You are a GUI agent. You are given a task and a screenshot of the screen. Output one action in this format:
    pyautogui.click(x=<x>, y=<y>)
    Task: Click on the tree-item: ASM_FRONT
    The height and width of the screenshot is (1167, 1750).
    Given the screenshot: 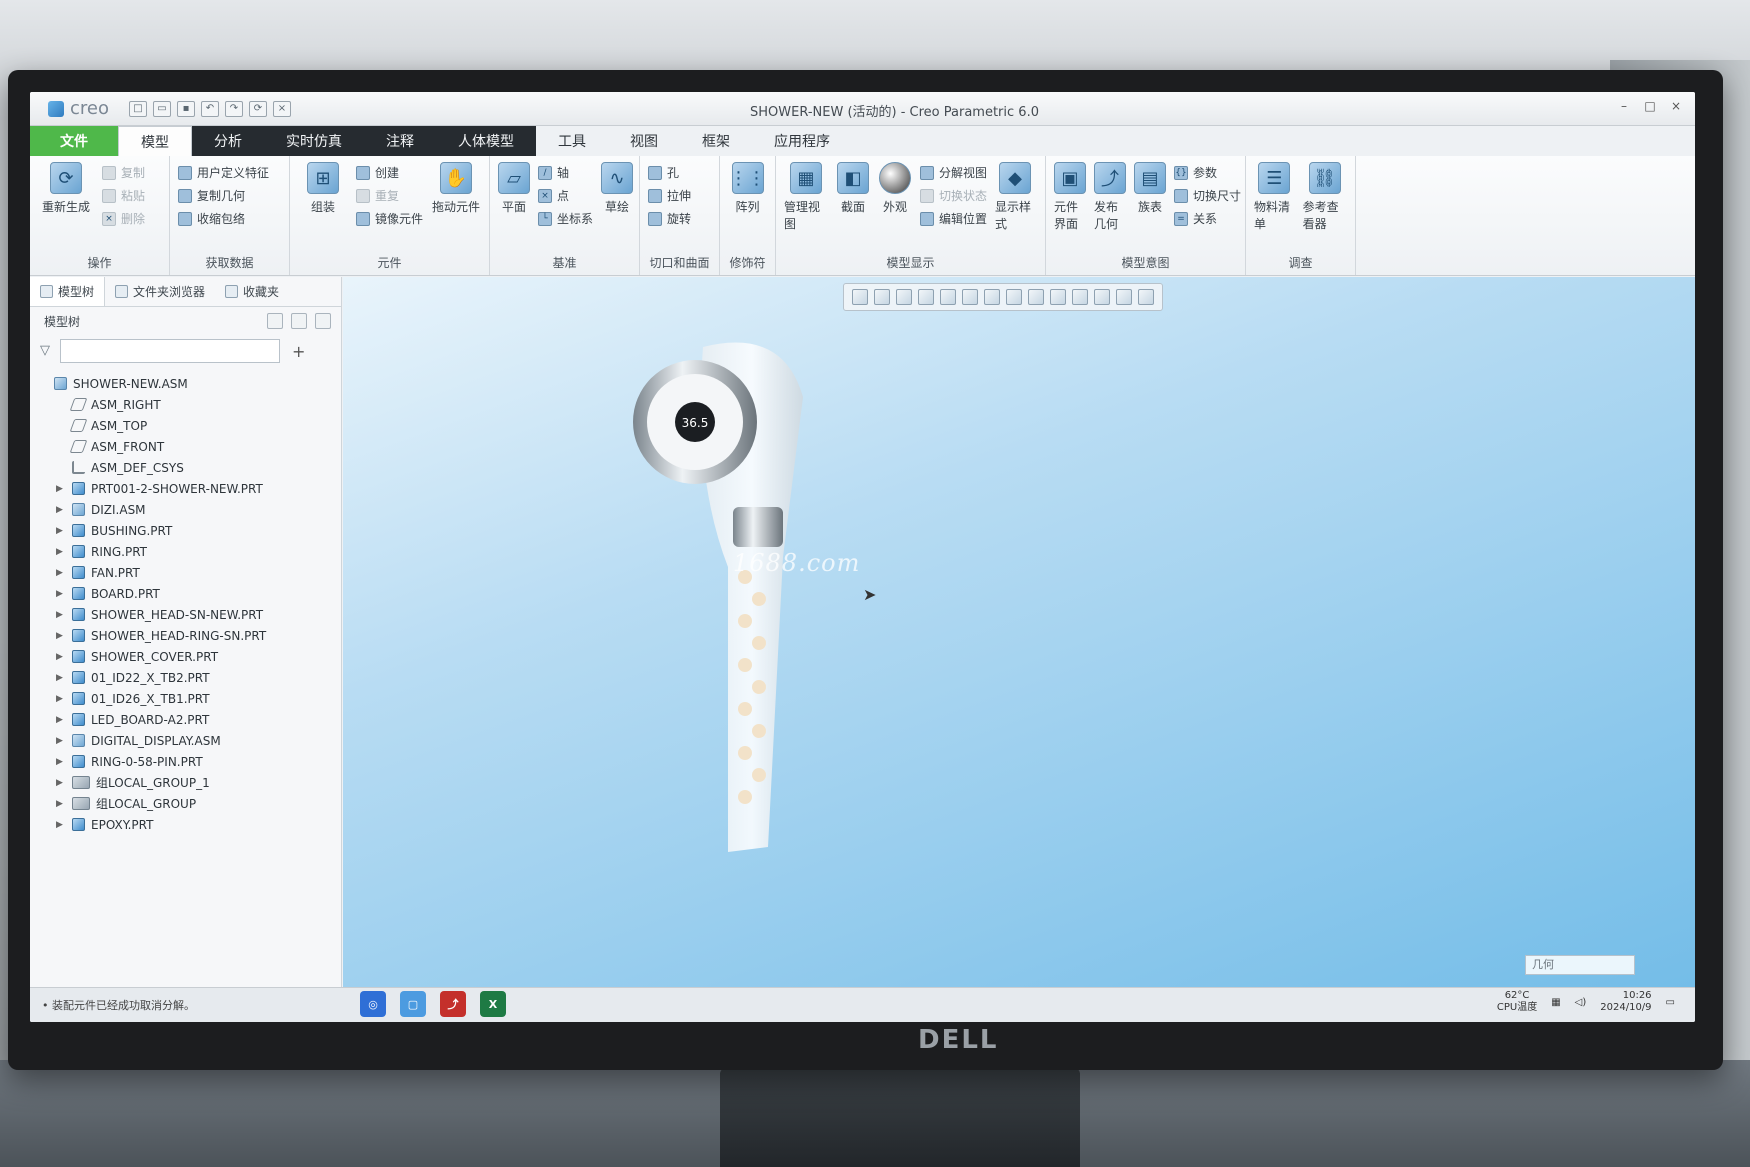 What is the action you would take?
    pyautogui.click(x=189, y=446)
    